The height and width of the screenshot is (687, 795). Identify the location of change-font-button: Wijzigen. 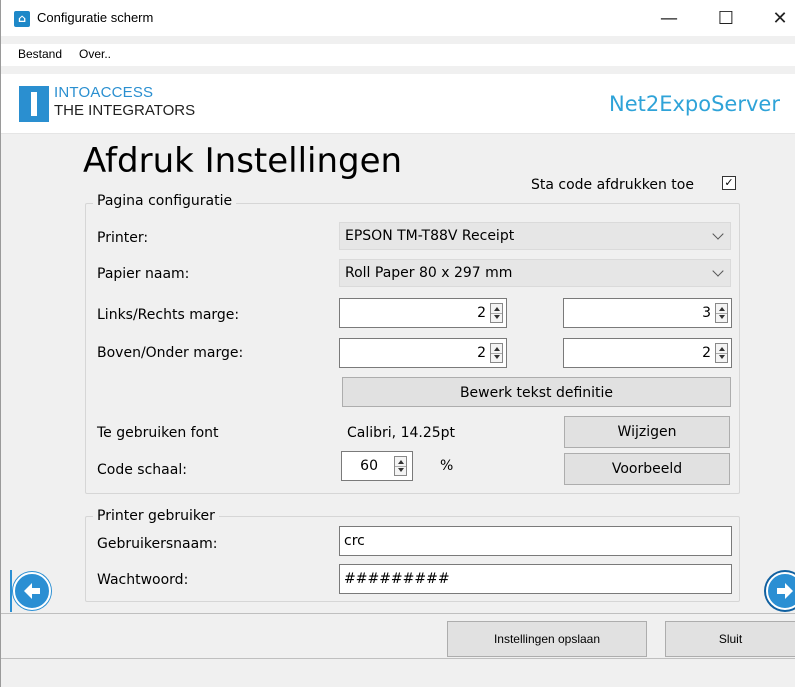
(647, 432).